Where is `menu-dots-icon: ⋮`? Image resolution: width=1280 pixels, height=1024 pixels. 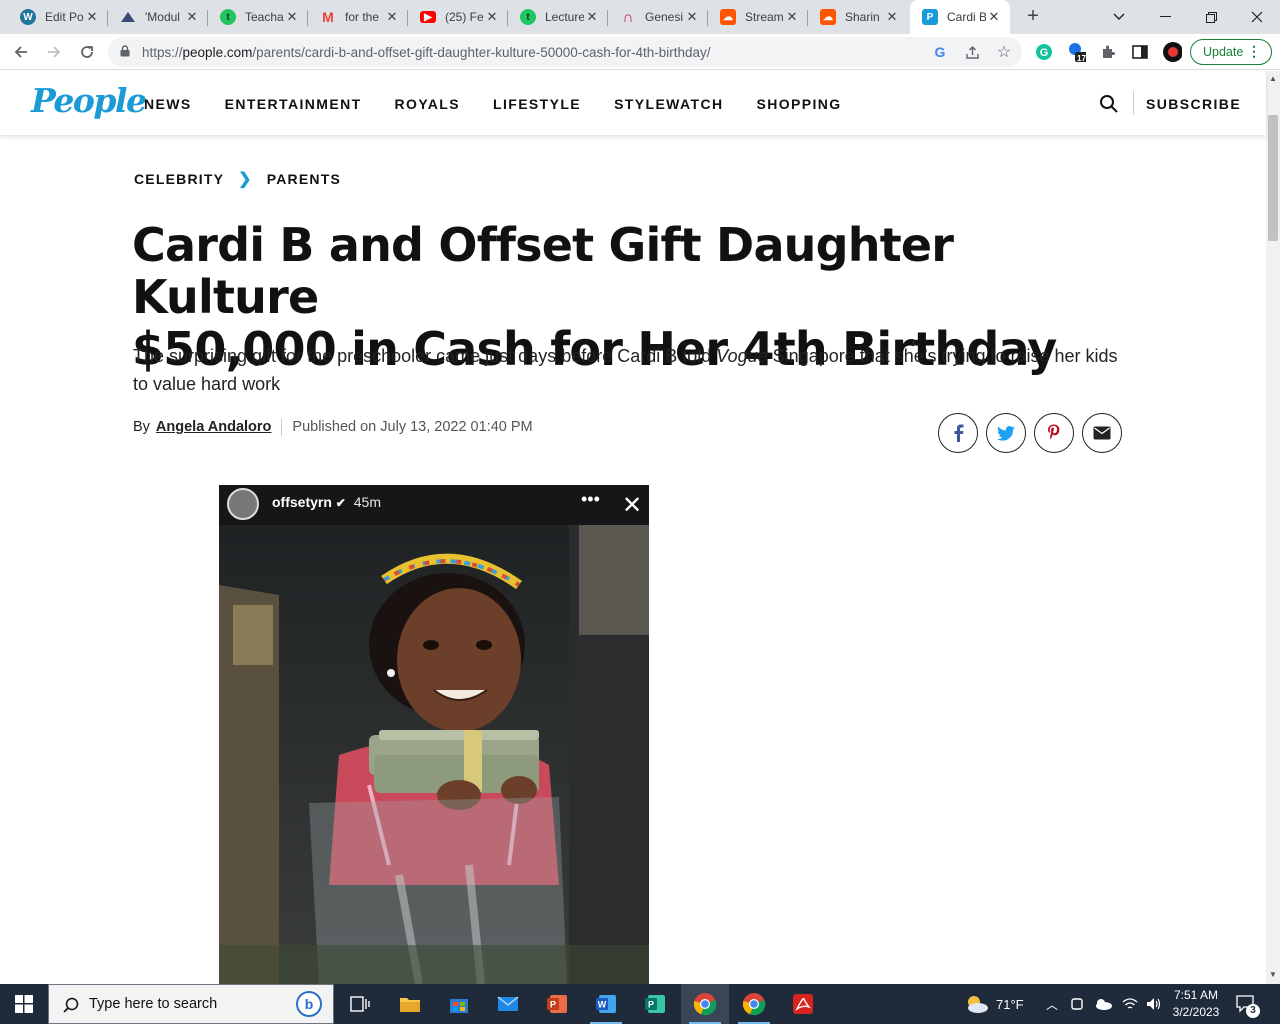 menu-dots-icon: ⋮ is located at coordinates (1254, 51).